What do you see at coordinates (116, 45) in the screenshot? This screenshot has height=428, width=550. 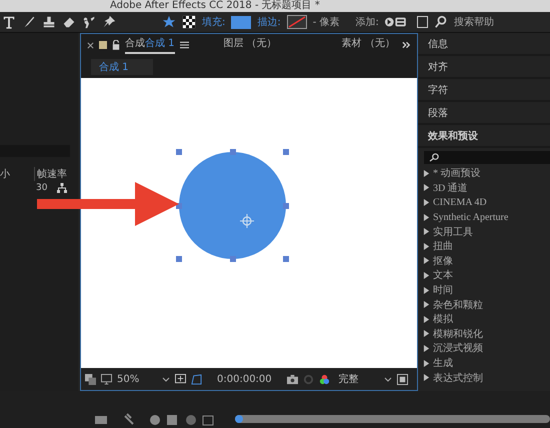 I see `lock-icon` at bounding box center [116, 45].